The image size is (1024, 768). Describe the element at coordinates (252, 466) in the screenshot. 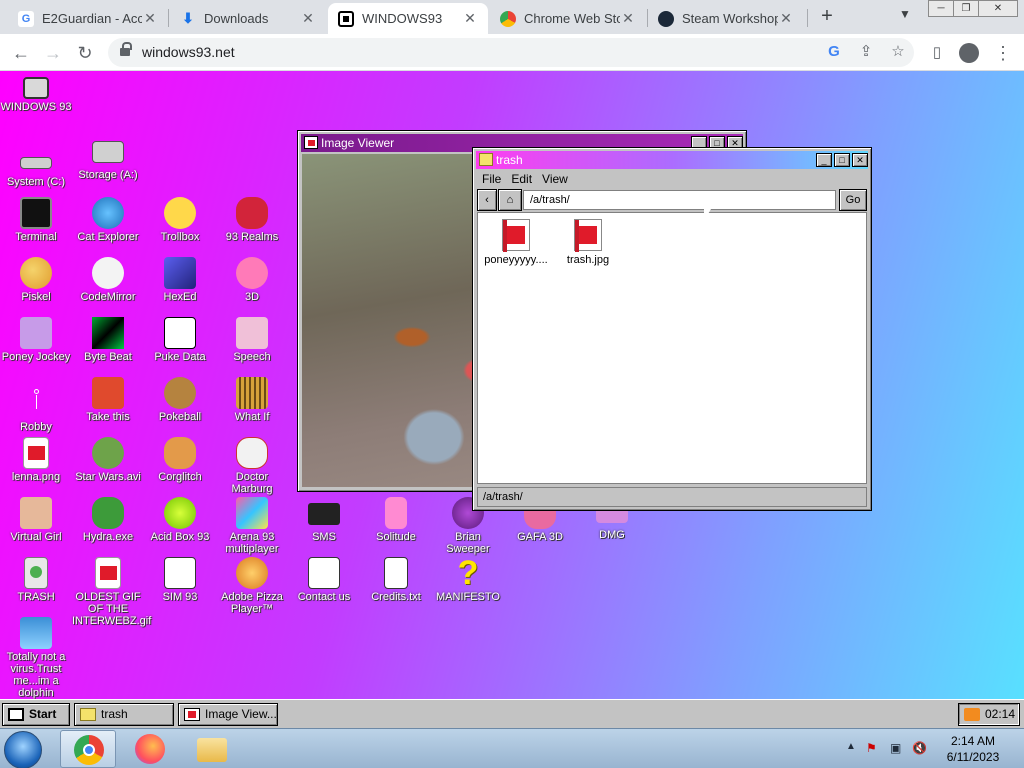

I see `desktop-icon-doctor-marburg: Doctor Marburg` at that location.